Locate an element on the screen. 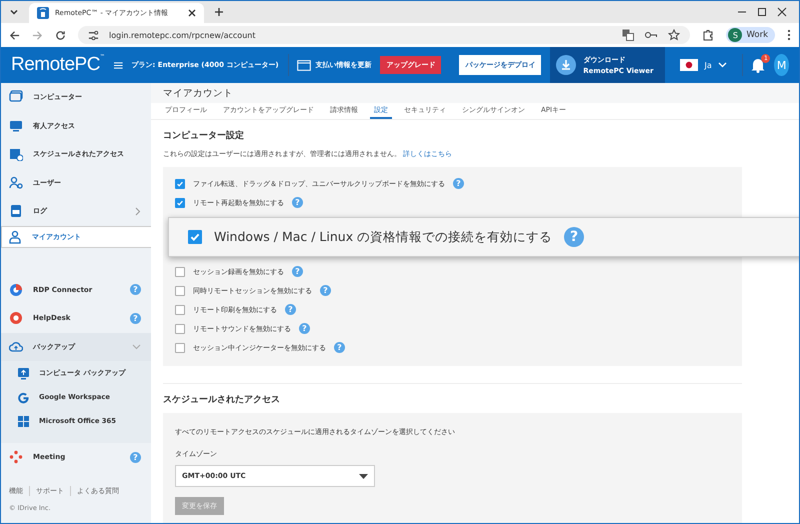  flag-icon is located at coordinates (689, 65).